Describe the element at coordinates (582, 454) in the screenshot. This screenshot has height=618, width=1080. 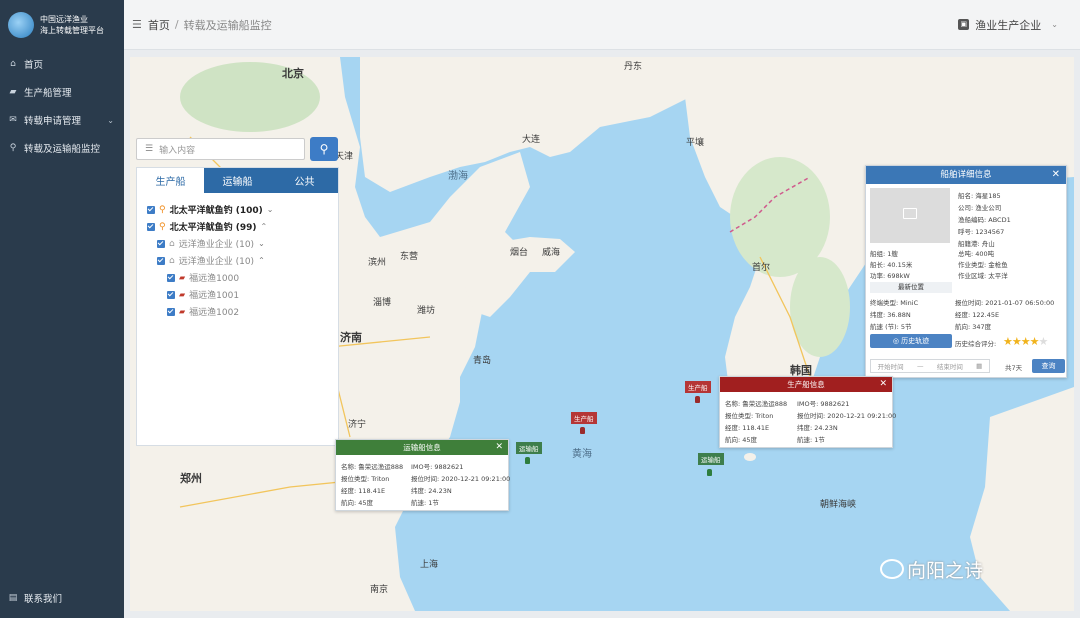
I see `place-yellow-sea: 黄海` at that location.